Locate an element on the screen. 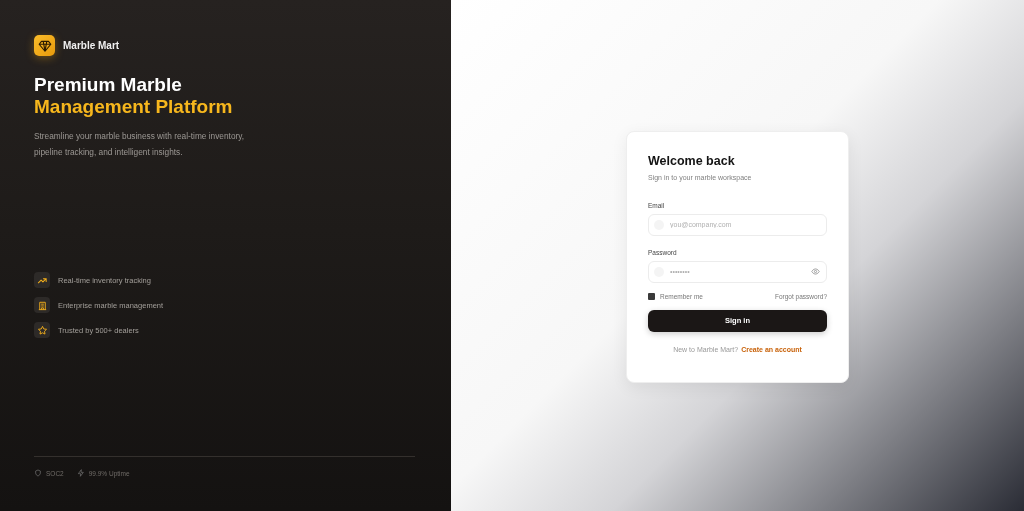 The height and width of the screenshot is (511, 1024). eye-icon is located at coordinates (815, 271).